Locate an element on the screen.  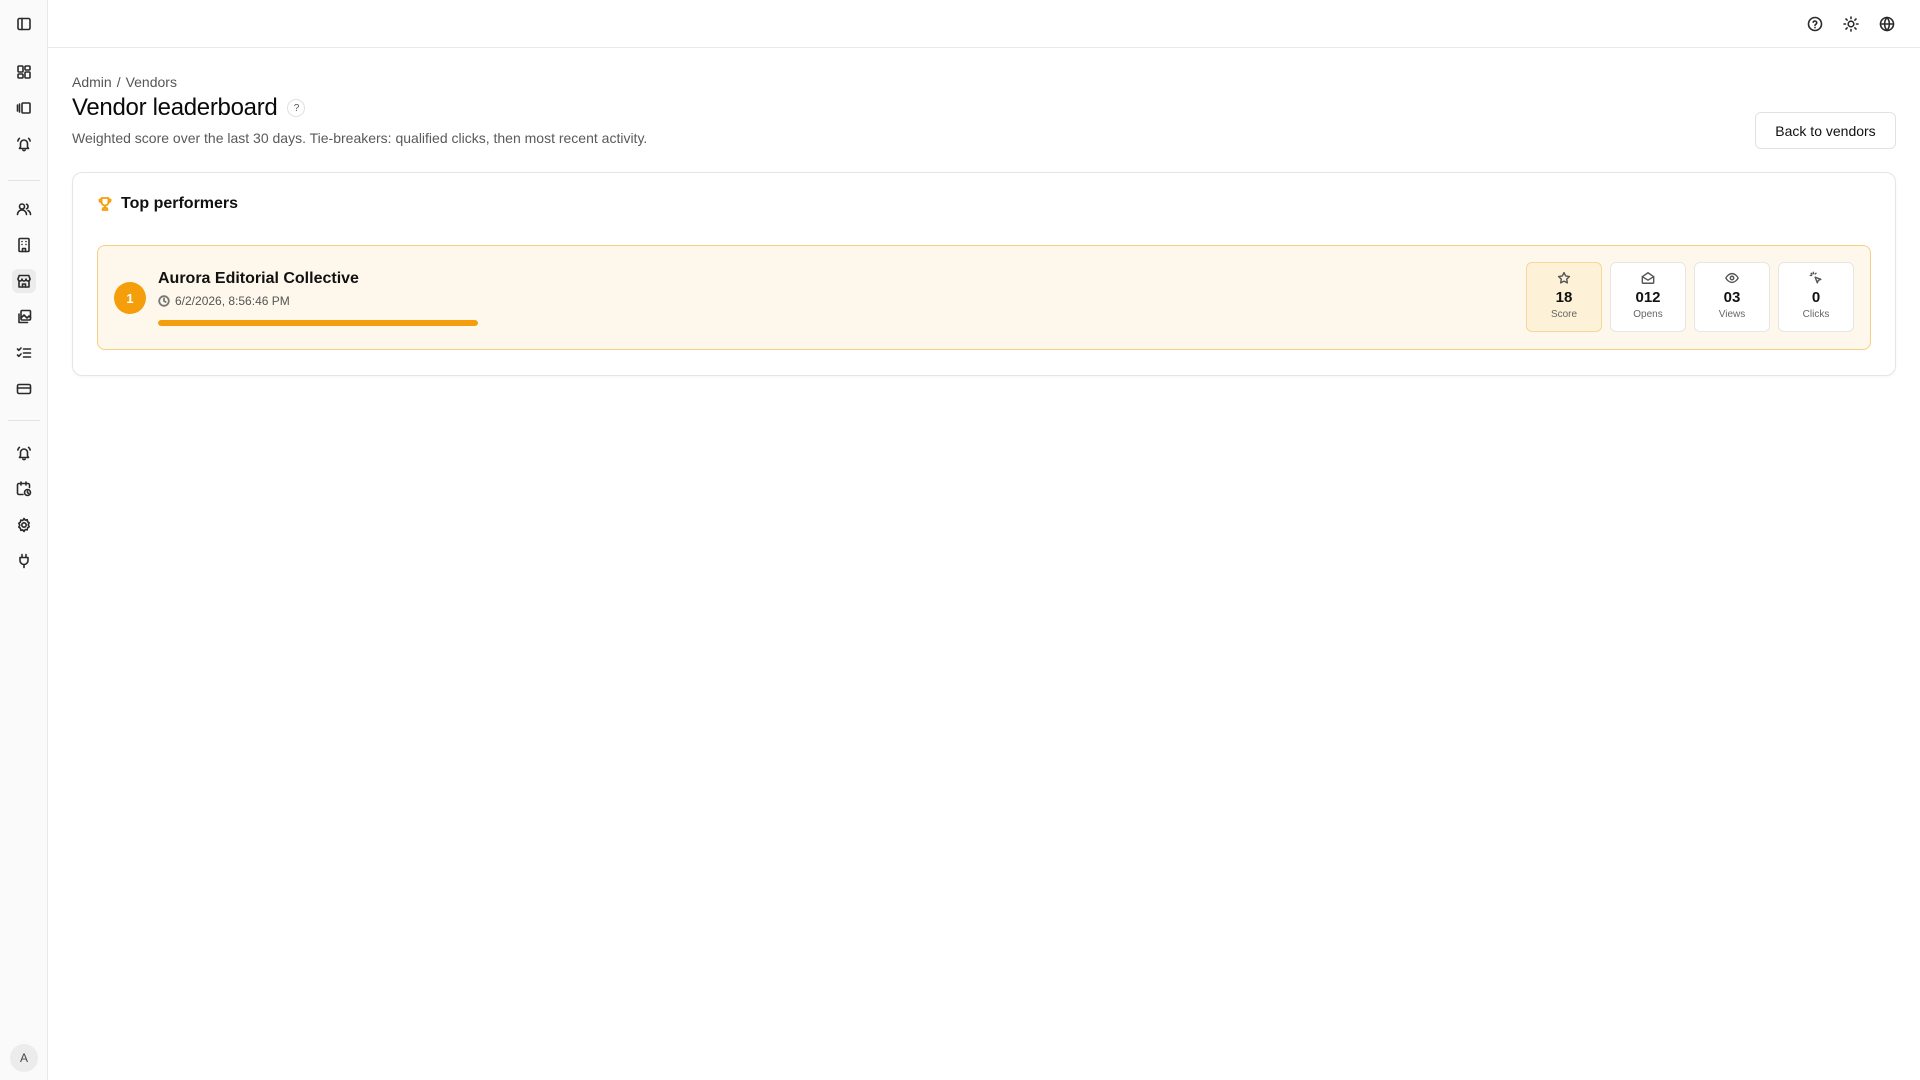
star-icon is located at coordinates (1564, 277).